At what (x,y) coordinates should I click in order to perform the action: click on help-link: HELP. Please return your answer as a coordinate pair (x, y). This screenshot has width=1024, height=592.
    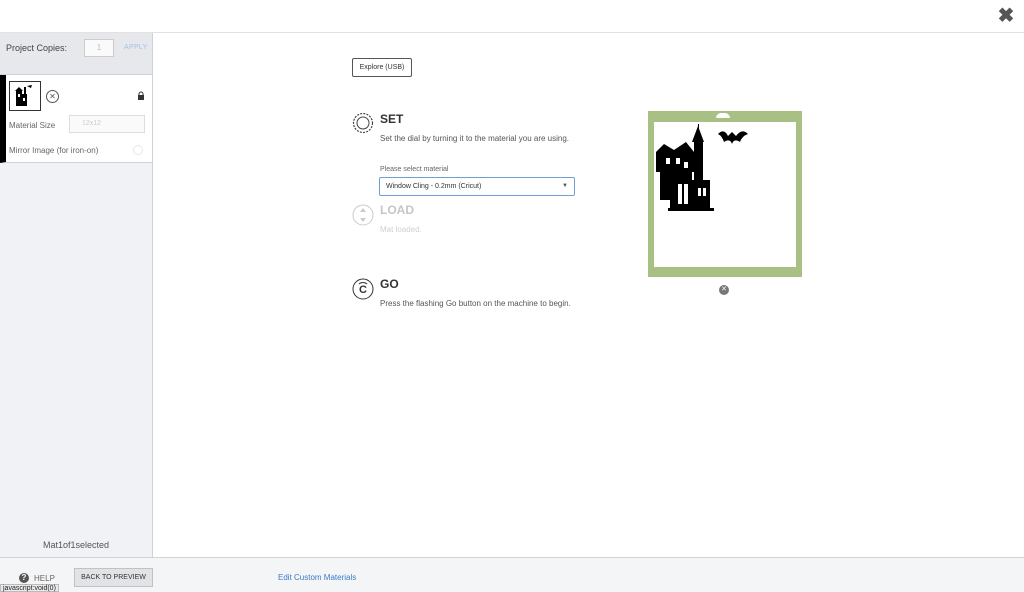
    Looking at the image, I should click on (44, 578).